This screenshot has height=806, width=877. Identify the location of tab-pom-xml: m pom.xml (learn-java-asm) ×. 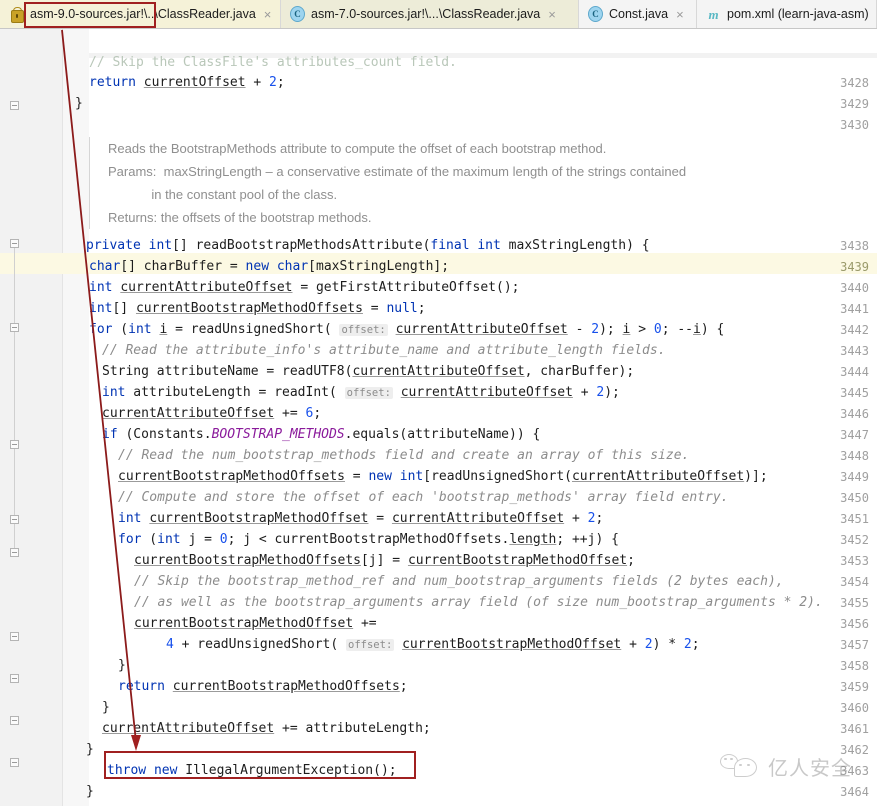
(787, 14).